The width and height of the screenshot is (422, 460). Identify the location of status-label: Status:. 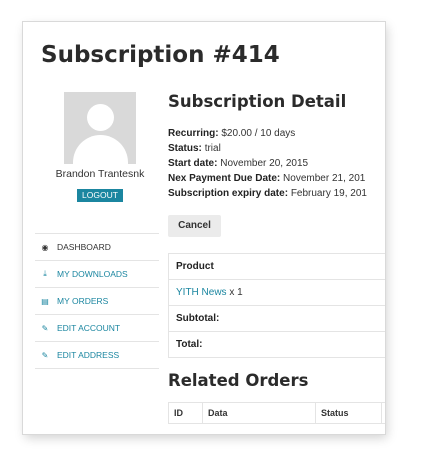
(185, 148).